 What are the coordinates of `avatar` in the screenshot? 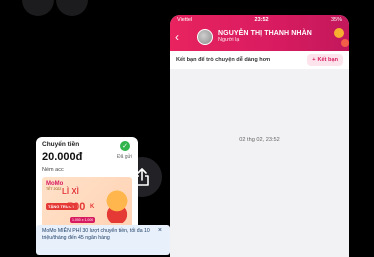 It's located at (205, 37).